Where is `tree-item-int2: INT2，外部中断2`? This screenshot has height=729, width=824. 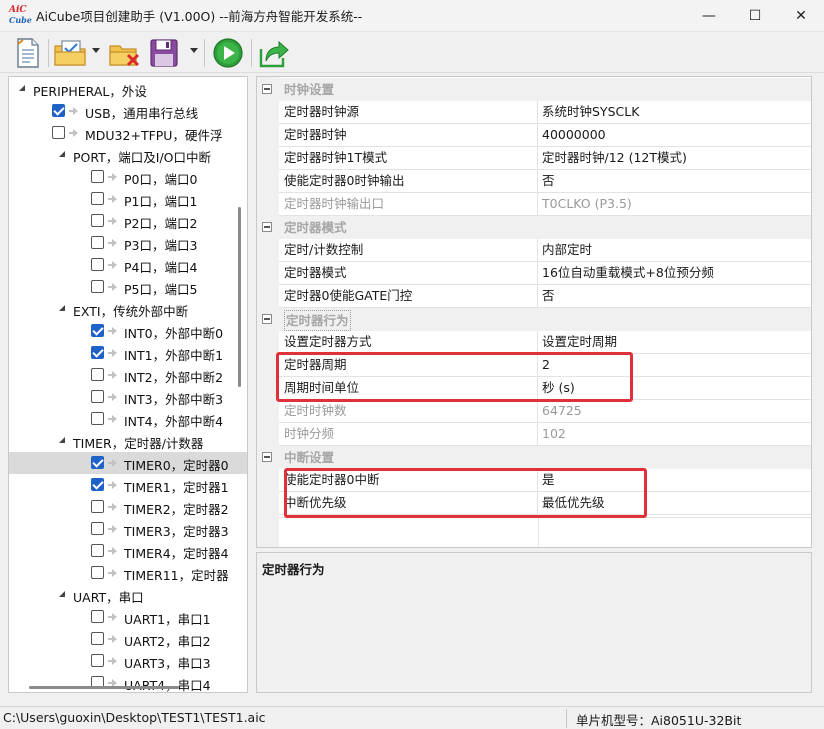
tree-item-int2: INT2，外部中断2 is located at coordinates (128, 375).